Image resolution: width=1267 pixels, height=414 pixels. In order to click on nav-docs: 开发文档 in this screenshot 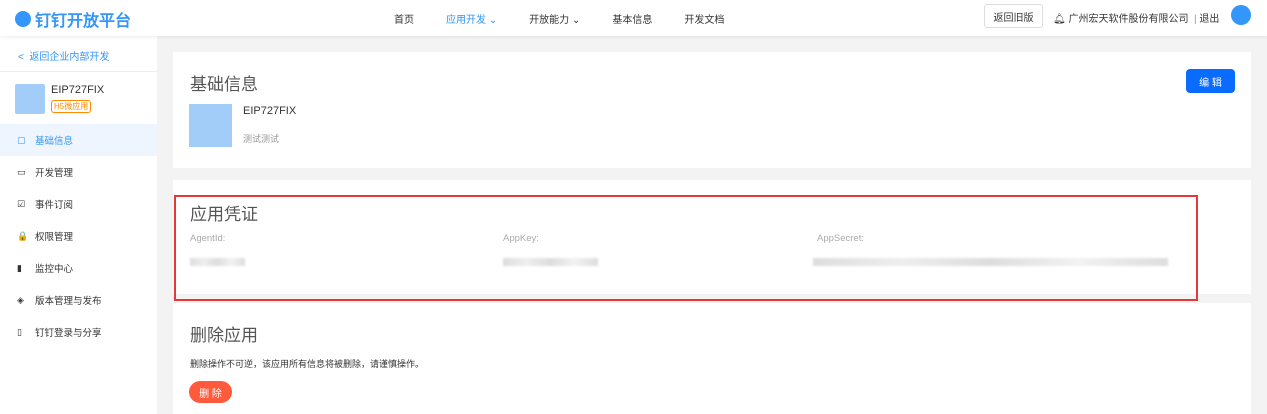, I will do `click(704, 18)`.